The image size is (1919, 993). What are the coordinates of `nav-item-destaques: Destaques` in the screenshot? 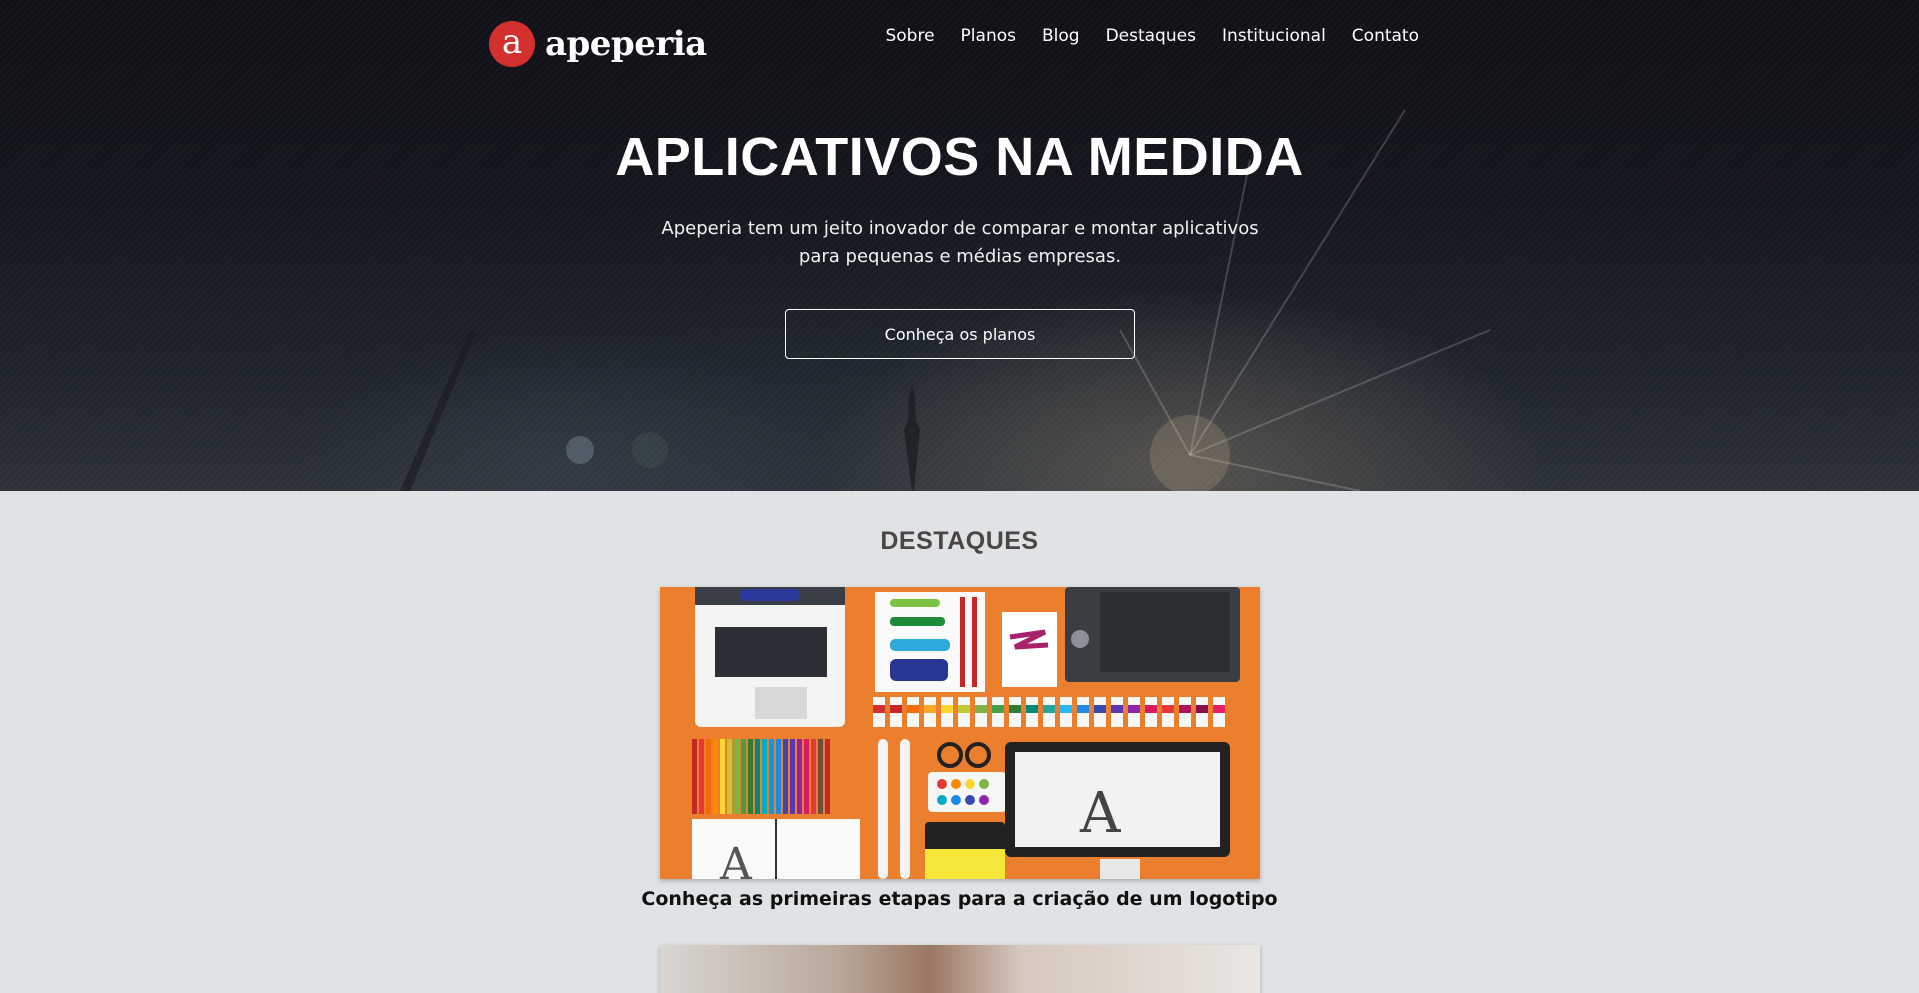 It's located at (1151, 36).